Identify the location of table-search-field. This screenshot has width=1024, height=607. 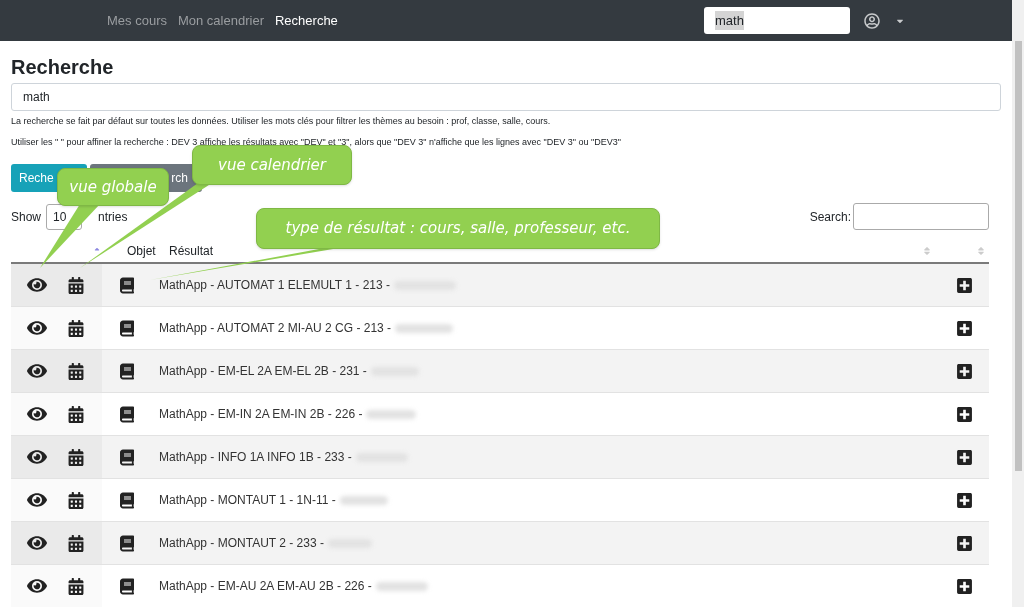
(921, 216).